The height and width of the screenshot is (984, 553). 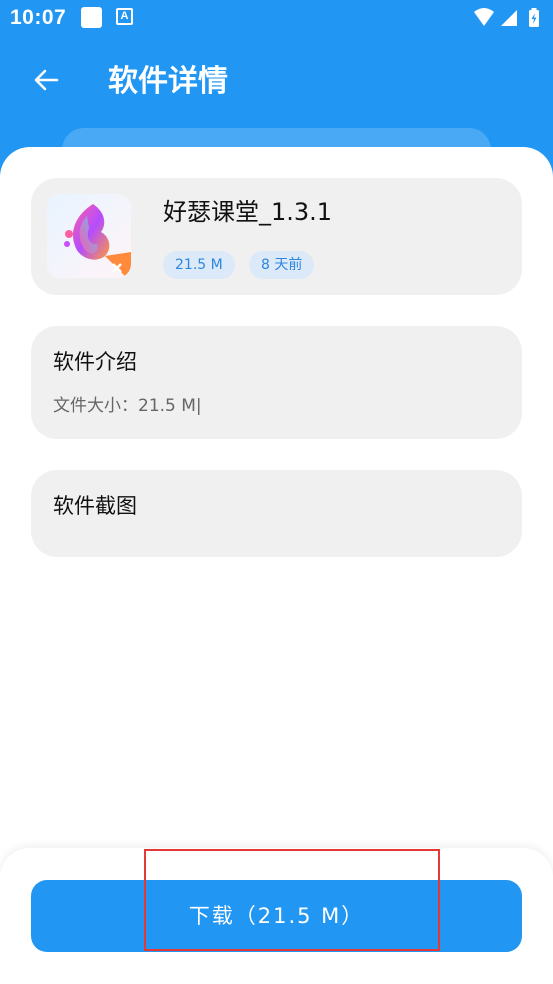 I want to click on arrow-left-icon, so click(x=46, y=82).